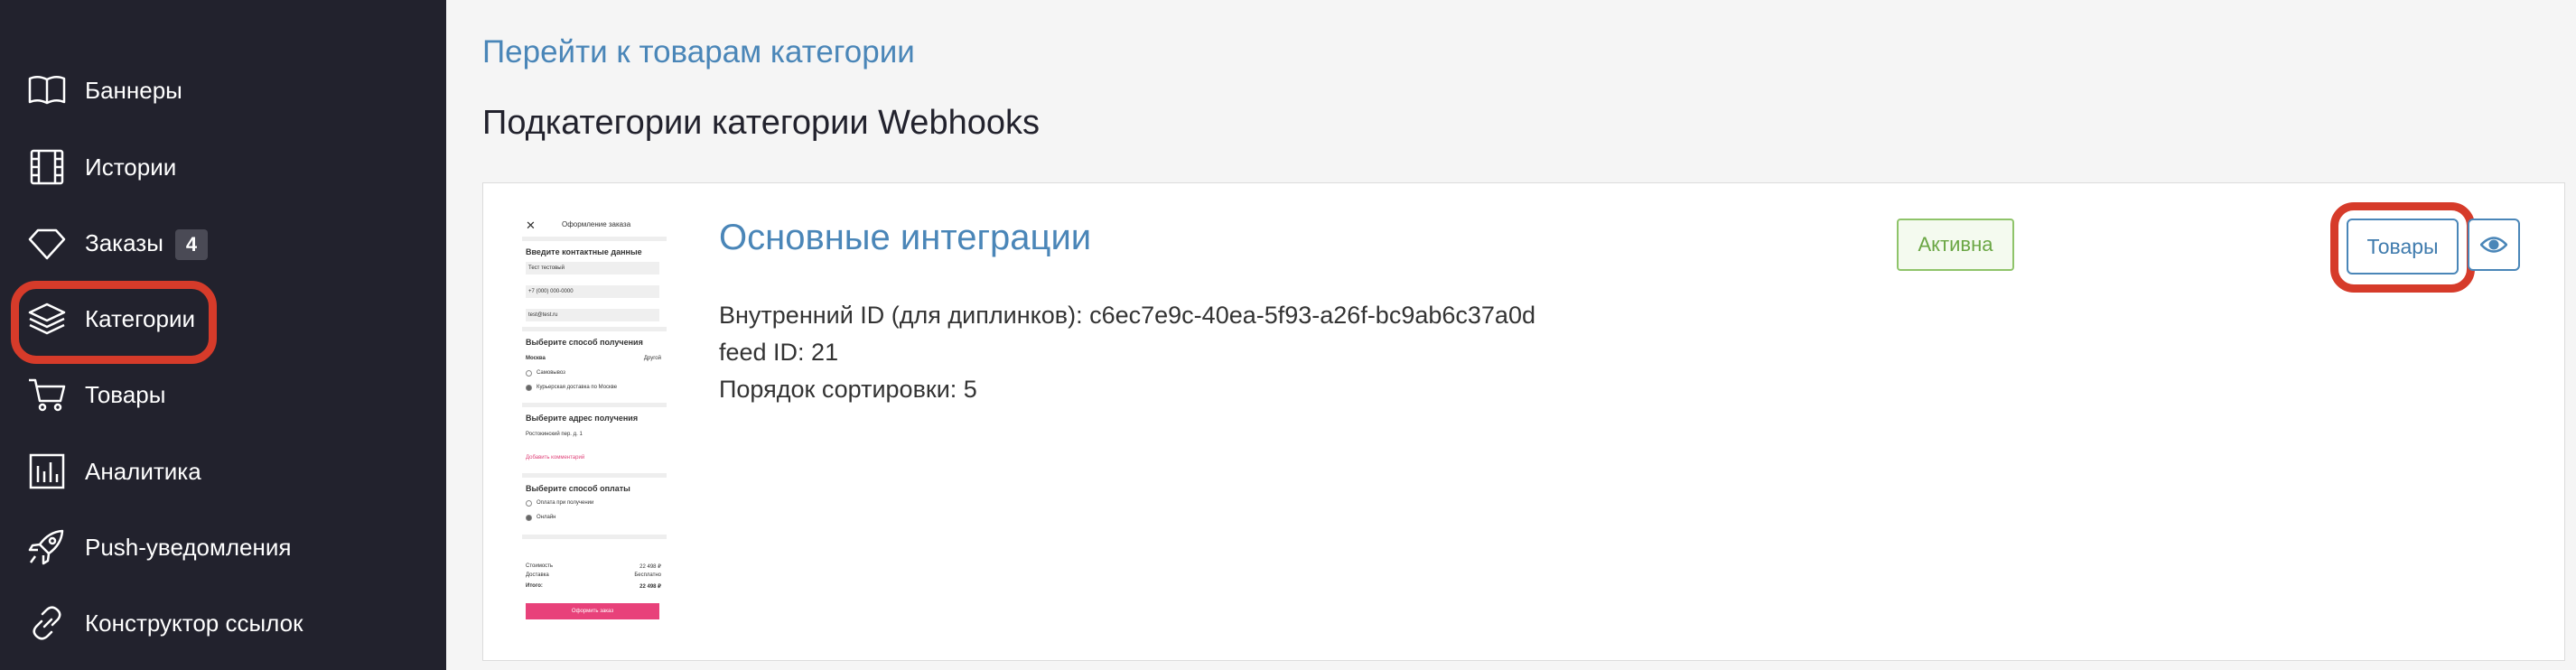 The width and height of the screenshot is (2576, 670). What do you see at coordinates (554, 434) in the screenshot?
I see `thumb-text: Ростокинский пер. д. 1` at bounding box center [554, 434].